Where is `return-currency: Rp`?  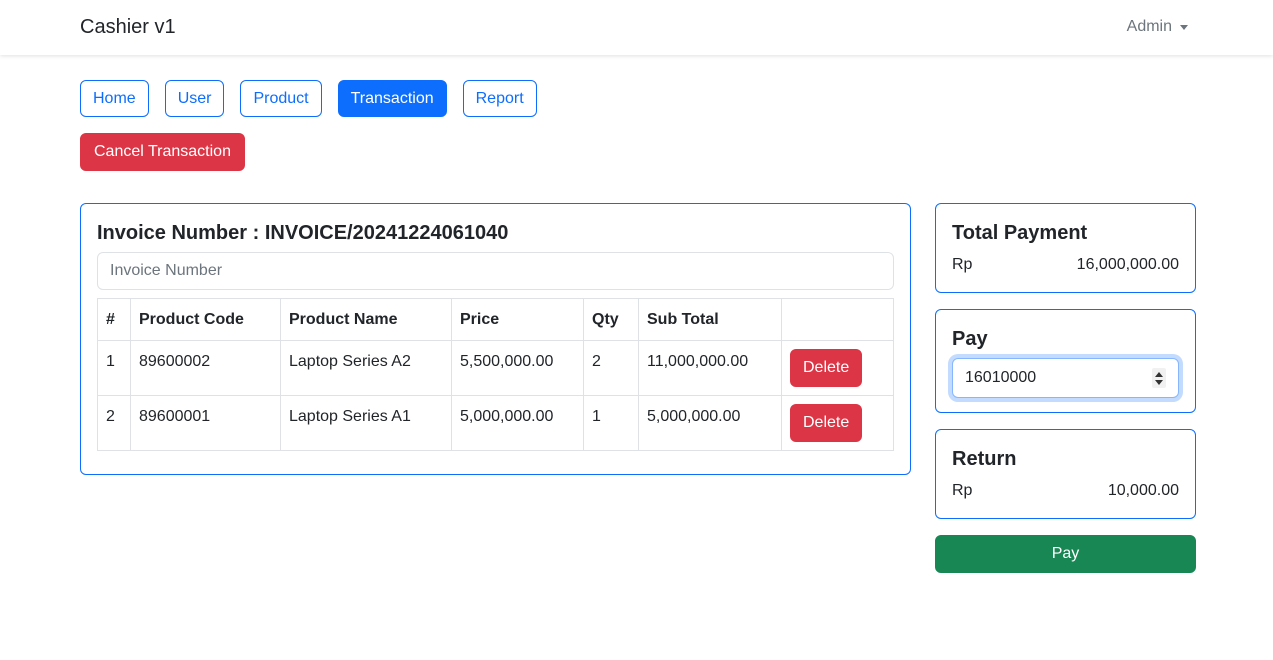 return-currency: Rp is located at coordinates (962, 490).